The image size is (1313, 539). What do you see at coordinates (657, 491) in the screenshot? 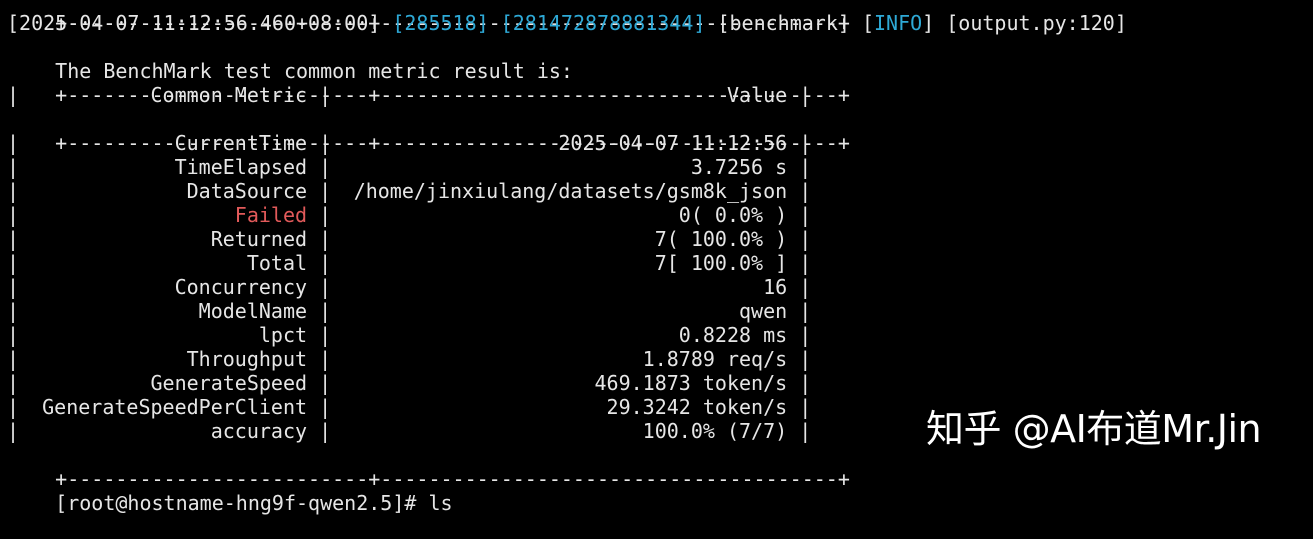
I see `shell-prompt-line: [root@hostname-hng9f-qwen2.5]# ls` at bounding box center [657, 491].